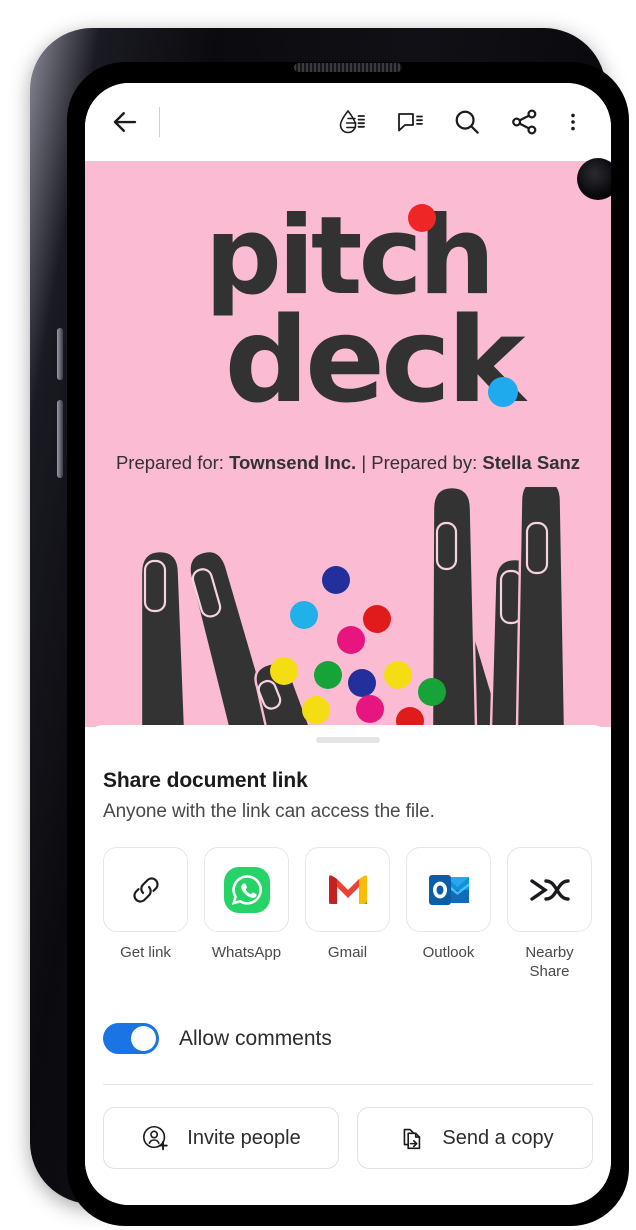 This screenshot has width=636, height=1230. I want to click on allow-comments-toggle, so click(131, 1039).